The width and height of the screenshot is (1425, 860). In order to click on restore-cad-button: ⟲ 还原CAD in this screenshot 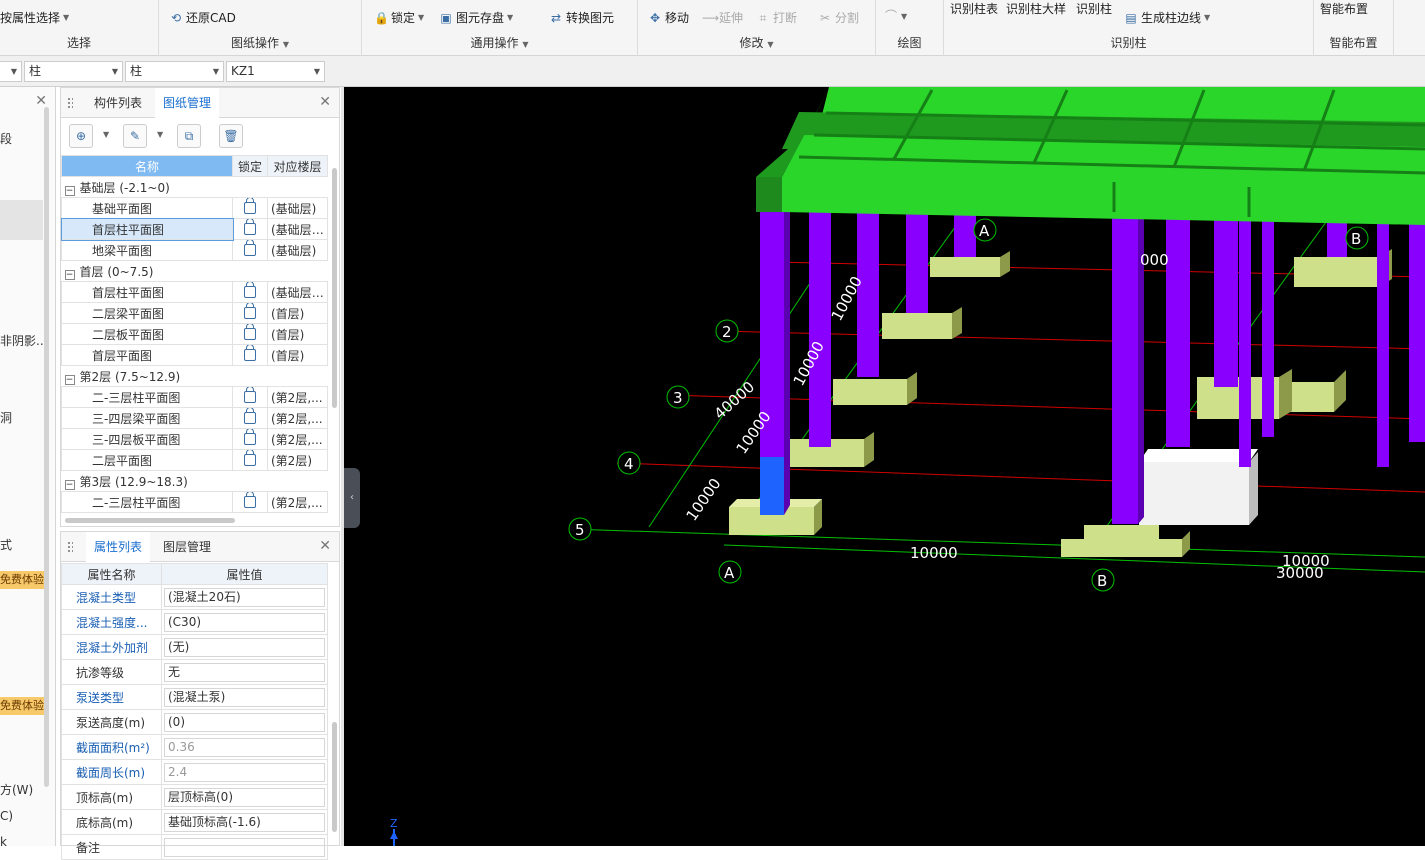, I will do `click(202, 17)`.